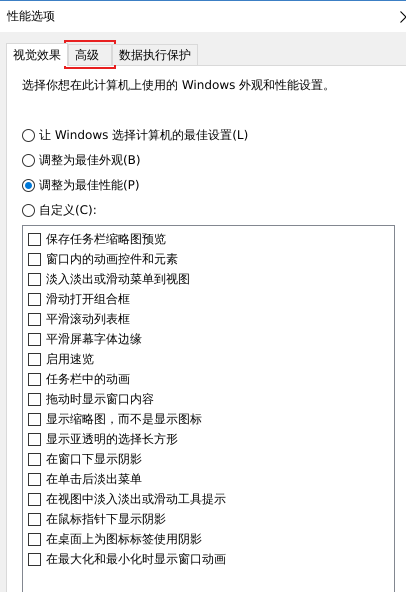 This screenshot has height=592, width=406. What do you see at coordinates (94, 479) in the screenshot?
I see `checkbox-label: 在单击后淡出菜单` at bounding box center [94, 479].